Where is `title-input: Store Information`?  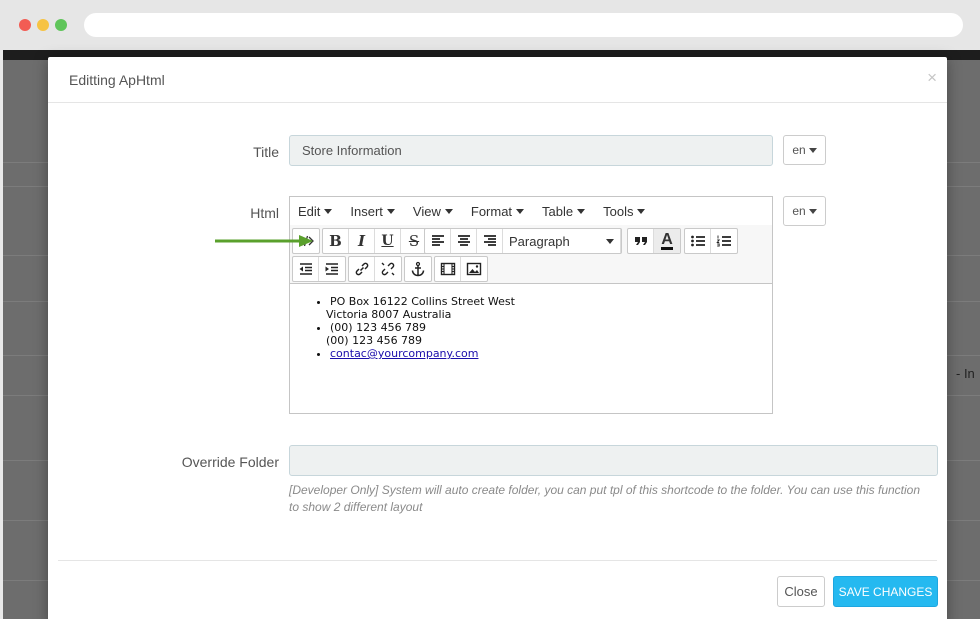
title-input: Store Information is located at coordinates (531, 150).